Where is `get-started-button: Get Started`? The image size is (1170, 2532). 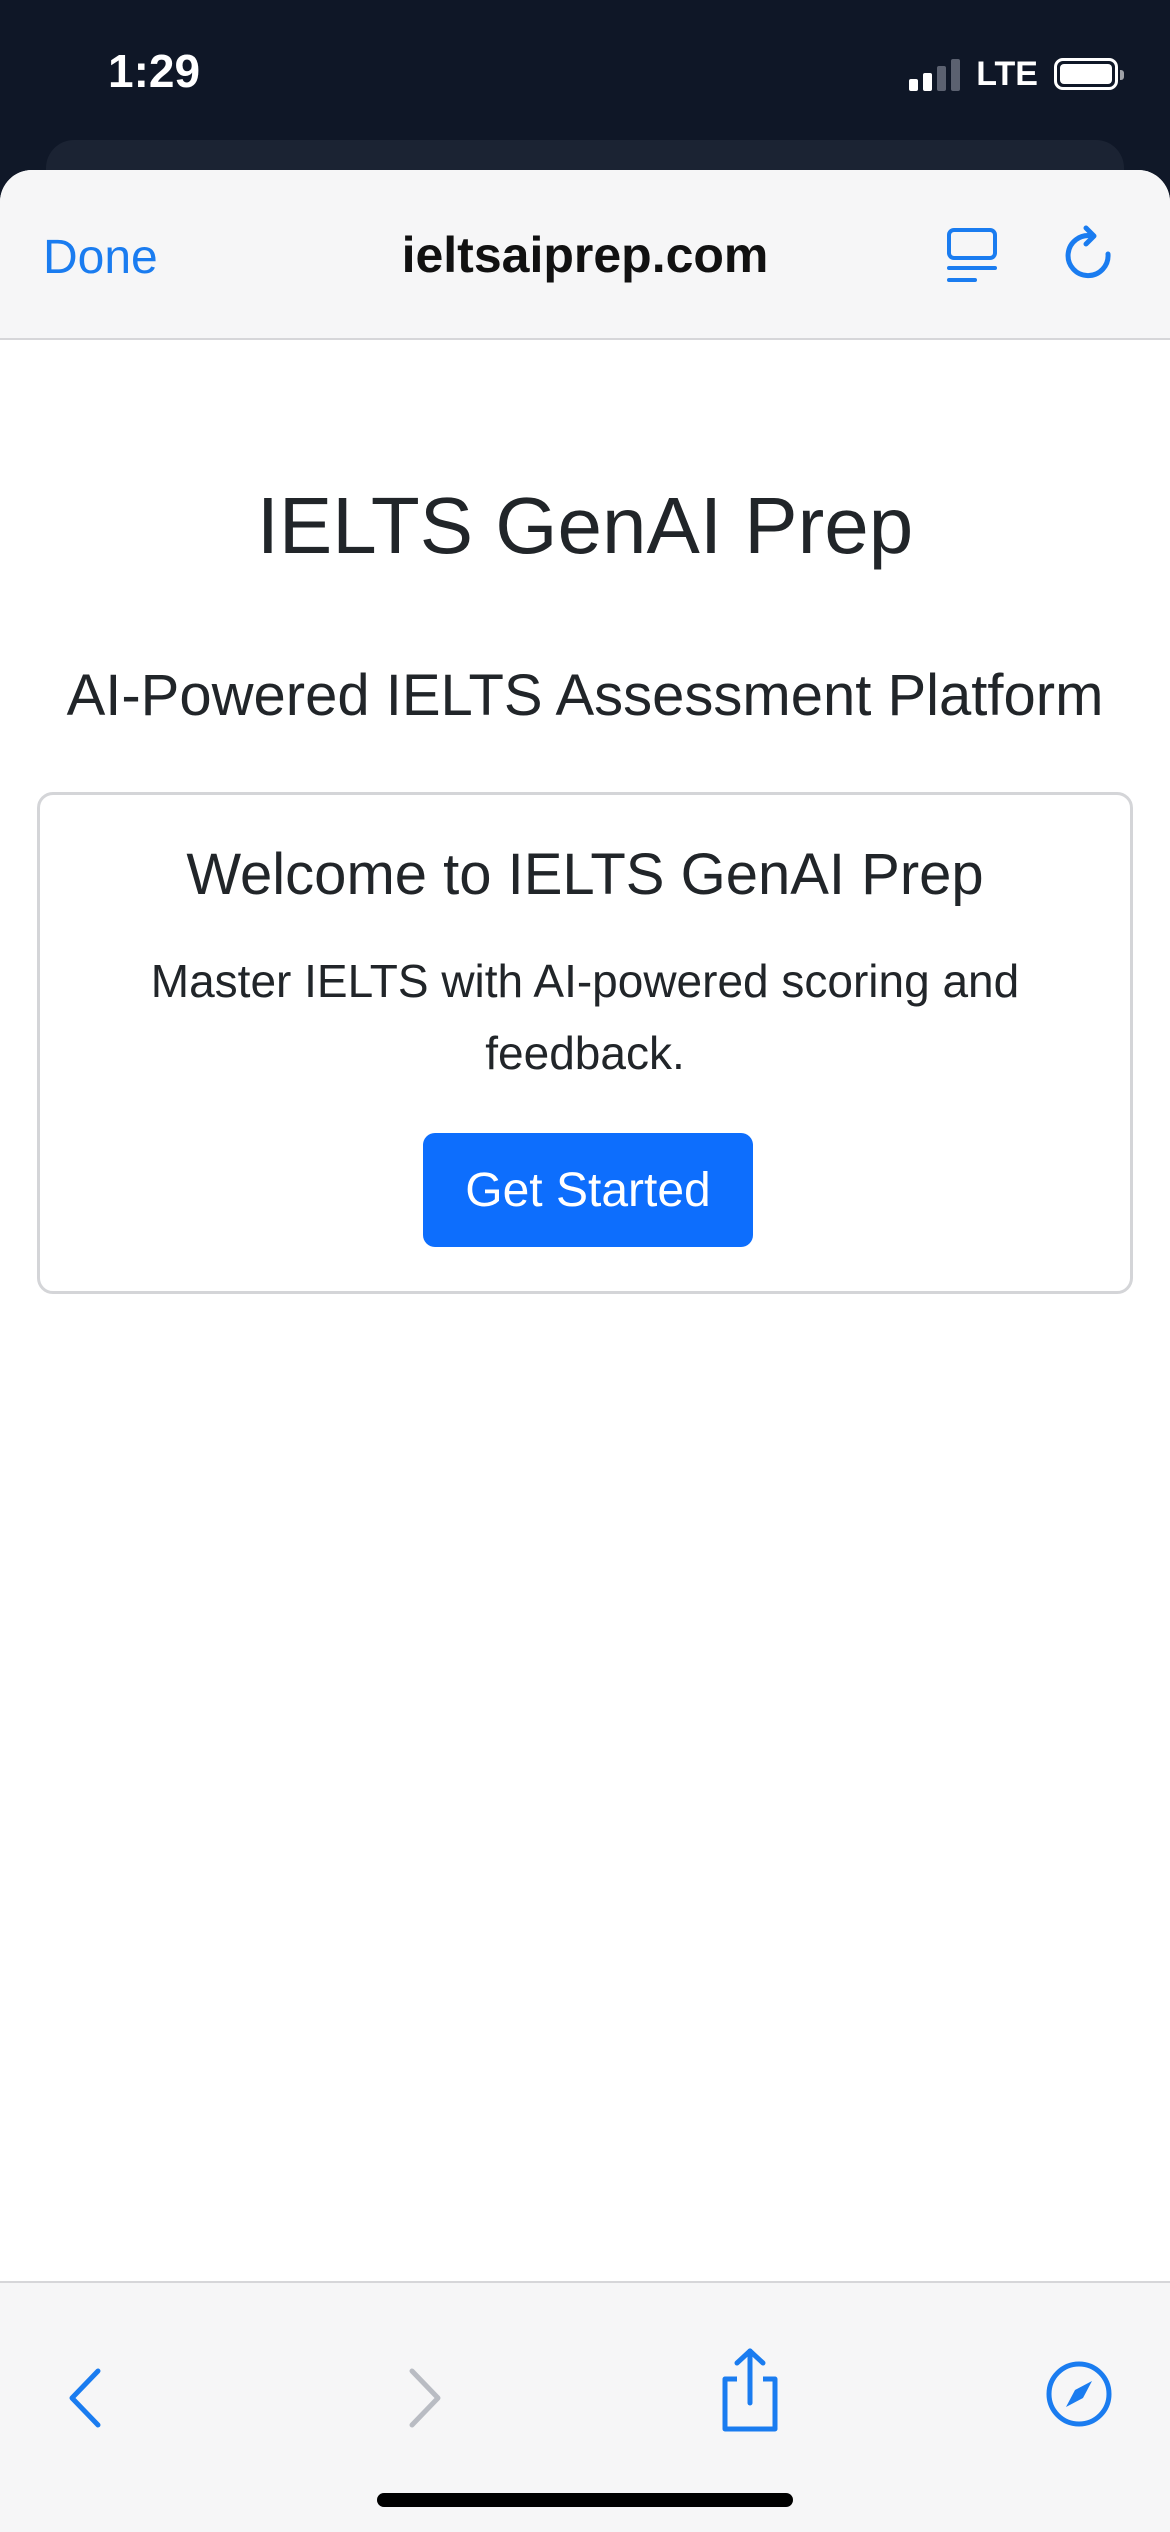 get-started-button: Get Started is located at coordinates (588, 1190).